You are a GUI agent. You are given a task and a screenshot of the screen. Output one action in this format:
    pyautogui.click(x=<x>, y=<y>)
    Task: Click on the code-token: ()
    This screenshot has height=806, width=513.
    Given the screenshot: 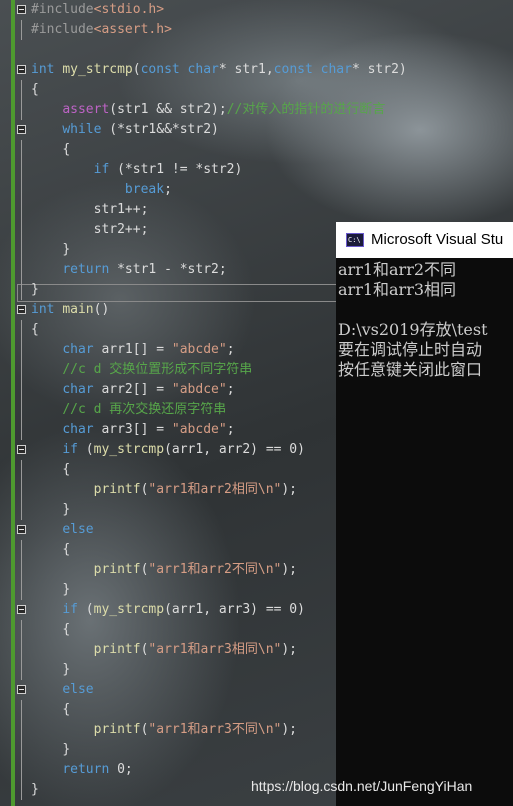 What is the action you would take?
    pyautogui.click(x=101, y=309)
    